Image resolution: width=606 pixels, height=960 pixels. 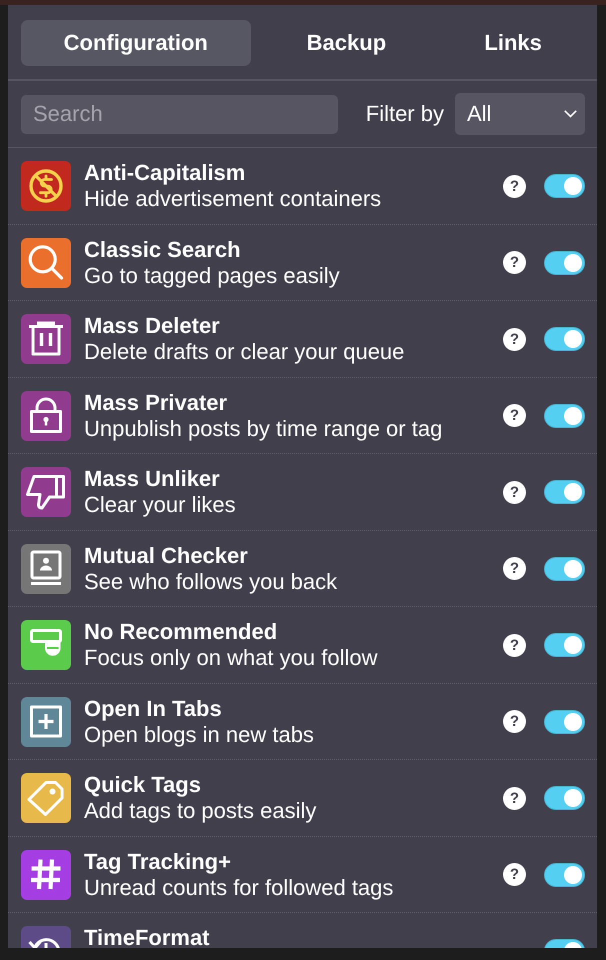 What do you see at coordinates (199, 734) in the screenshot?
I see `feature-description: Open blogs in new tabs` at bounding box center [199, 734].